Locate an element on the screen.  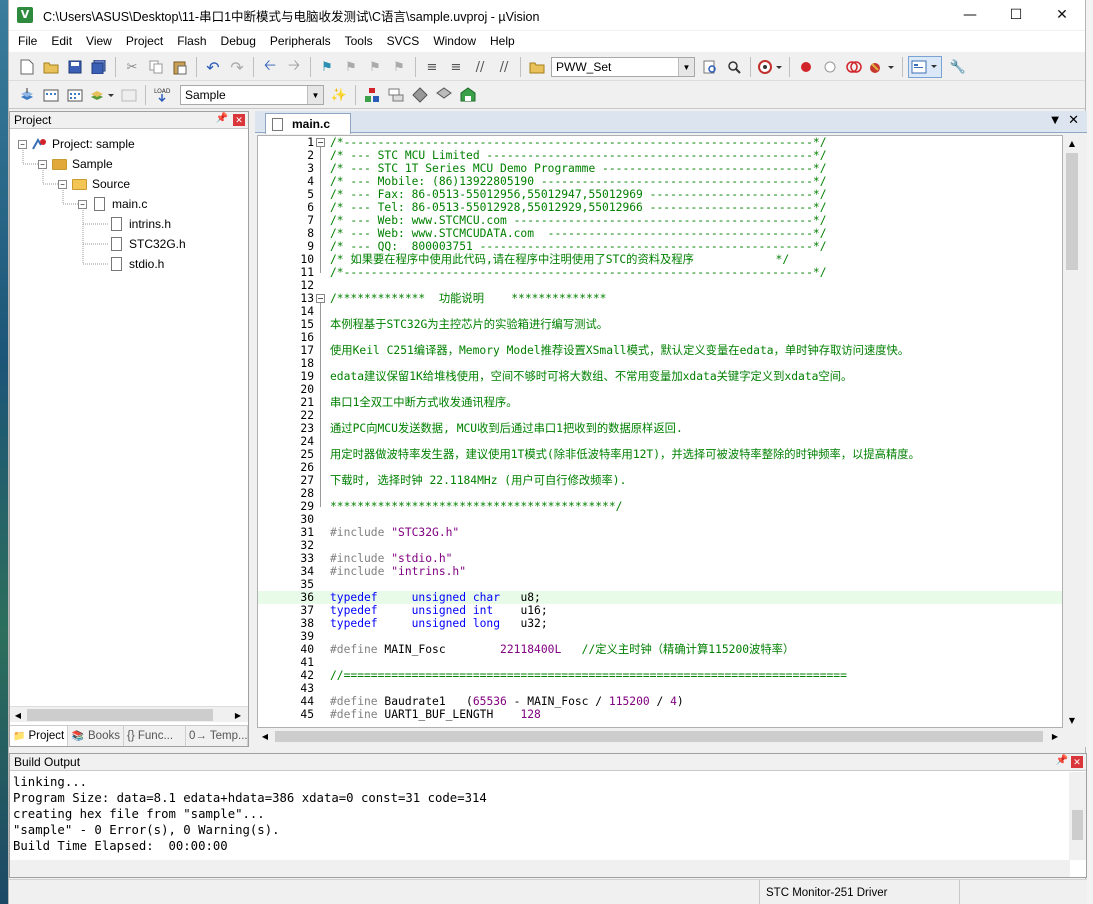
clear-bookmarks-icon: ⚑ is located at coordinates (399, 67).